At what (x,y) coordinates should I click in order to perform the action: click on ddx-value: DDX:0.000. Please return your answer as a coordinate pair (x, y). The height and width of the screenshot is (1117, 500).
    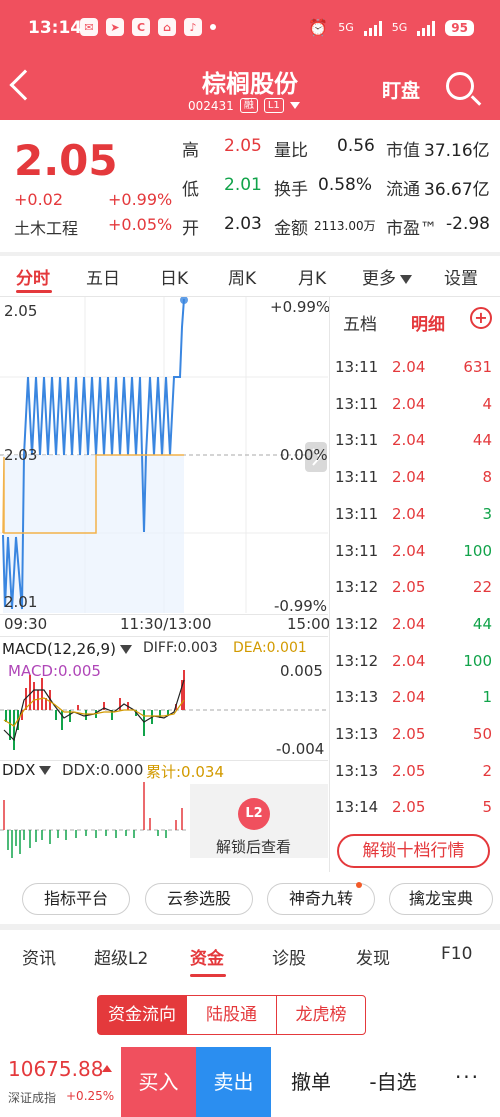
    Looking at the image, I should click on (103, 770).